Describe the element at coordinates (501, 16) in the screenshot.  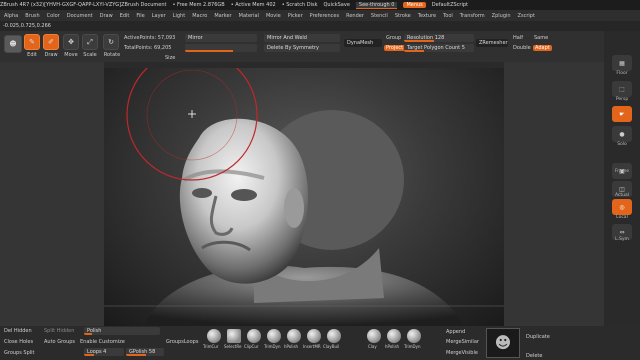
I see `menu-zplugin: Zplugin` at that location.